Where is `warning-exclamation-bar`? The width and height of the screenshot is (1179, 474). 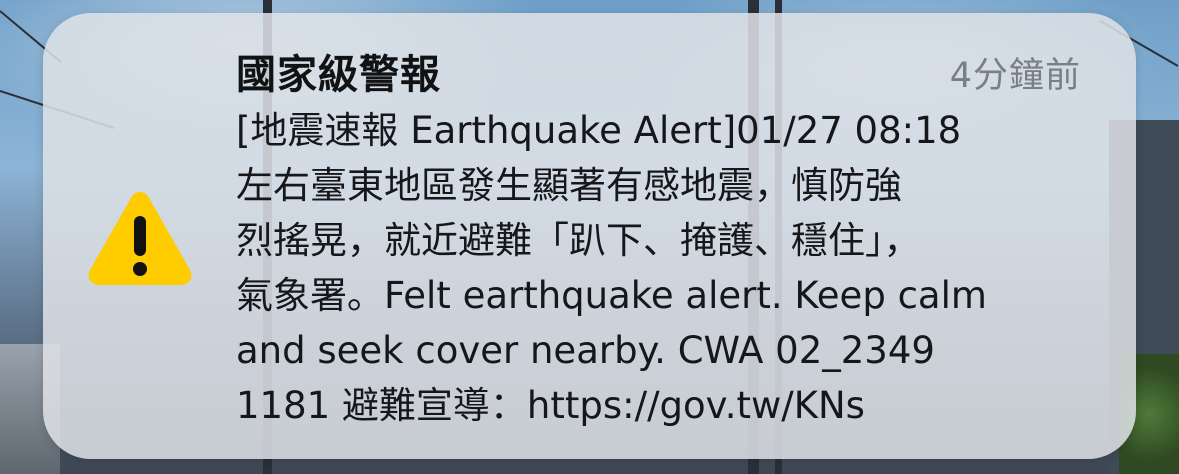 warning-exclamation-bar is located at coordinates (140, 236).